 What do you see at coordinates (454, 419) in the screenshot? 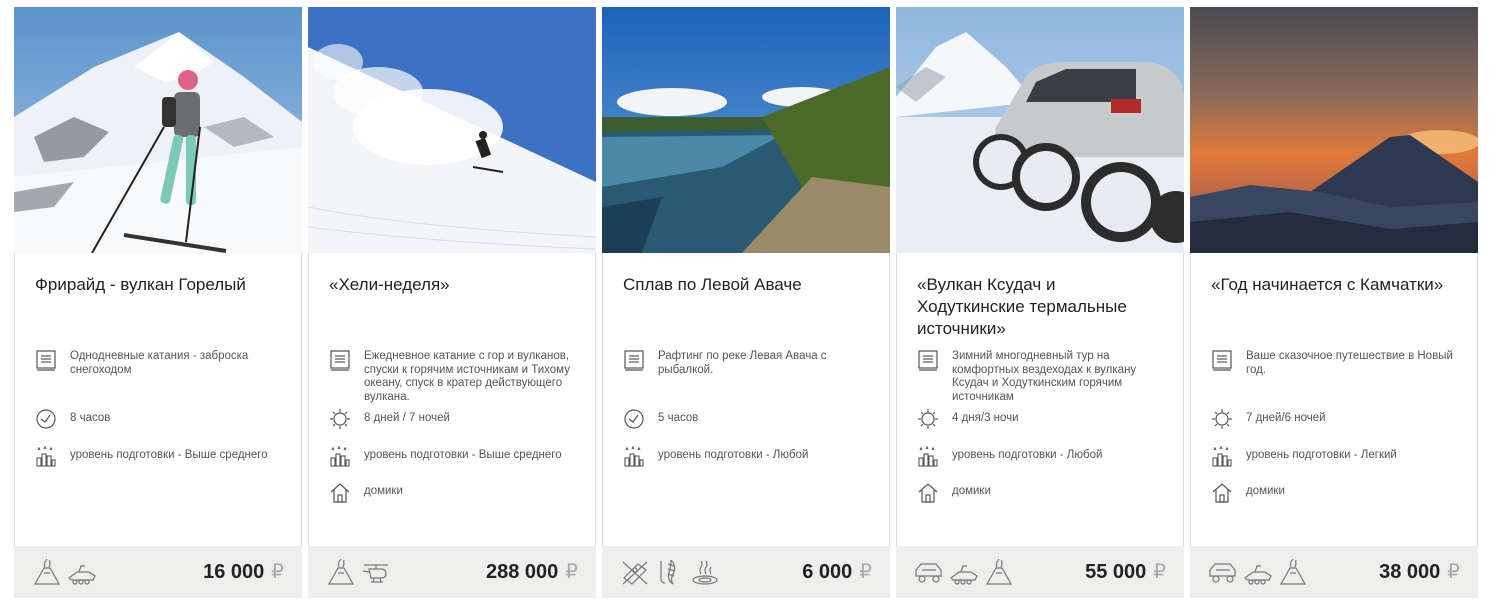
I see `duration-row: 8 дней / 7 ночей` at bounding box center [454, 419].